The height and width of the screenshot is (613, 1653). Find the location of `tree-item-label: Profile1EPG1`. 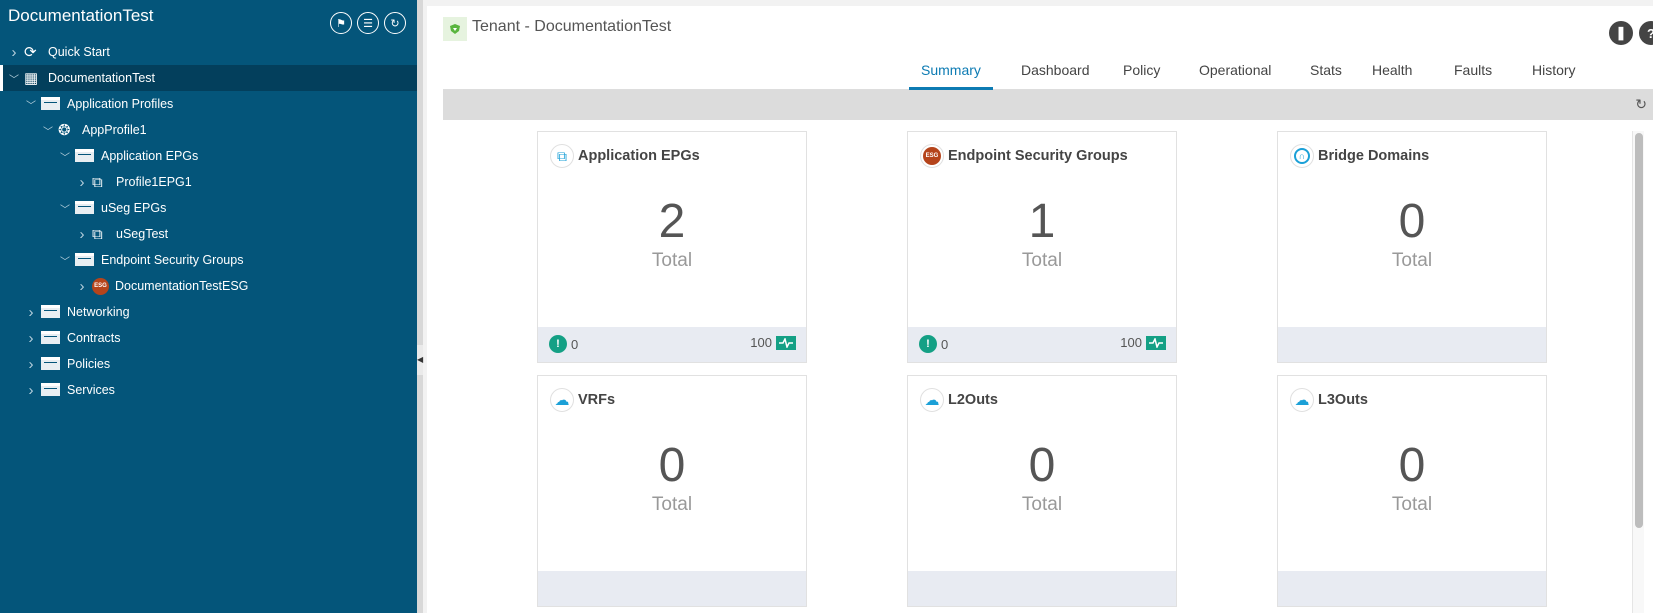

tree-item-label: Profile1EPG1 is located at coordinates (154, 182).